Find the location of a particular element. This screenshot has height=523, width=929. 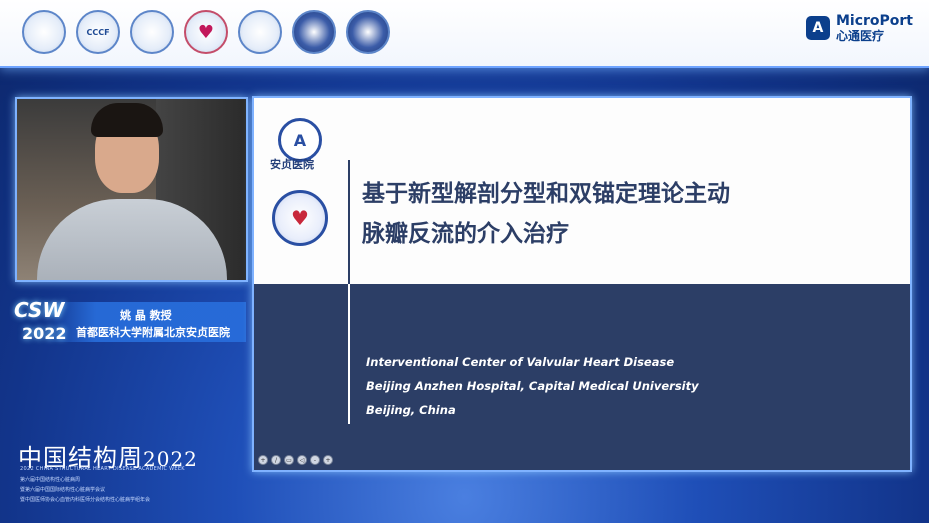

speaker-name: 姚 晶 教授 is located at coordinates (146, 315).